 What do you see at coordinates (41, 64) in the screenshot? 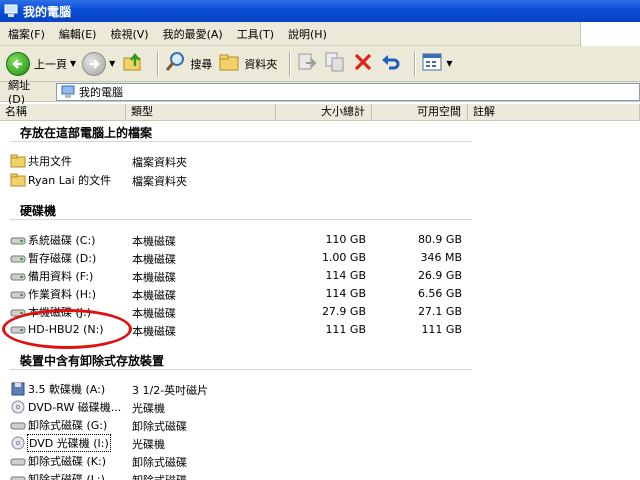
I see `back-button: 上一頁 ▼` at bounding box center [41, 64].